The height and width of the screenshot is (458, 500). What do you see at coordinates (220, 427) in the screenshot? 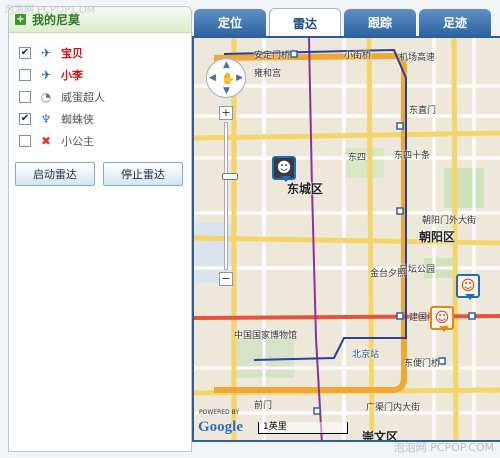
I see `google-logo: Google` at bounding box center [220, 427].